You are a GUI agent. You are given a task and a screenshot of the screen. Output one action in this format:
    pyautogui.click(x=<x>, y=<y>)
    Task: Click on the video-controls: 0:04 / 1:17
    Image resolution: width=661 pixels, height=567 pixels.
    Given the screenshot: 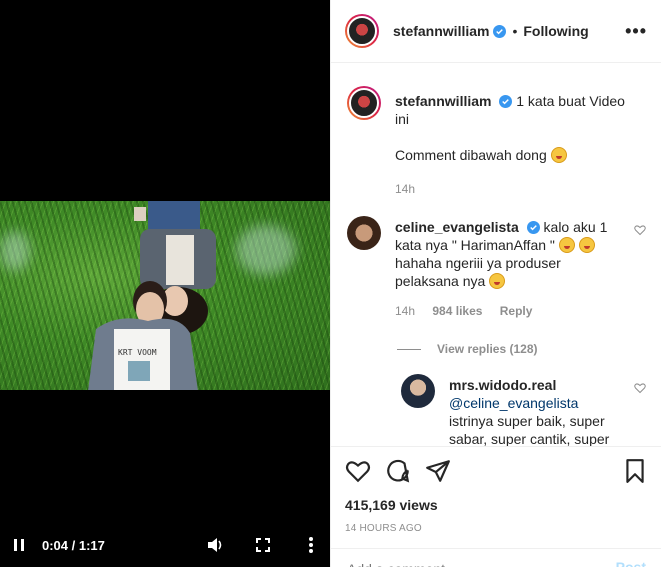 What is the action you would take?
    pyautogui.click(x=165, y=545)
    